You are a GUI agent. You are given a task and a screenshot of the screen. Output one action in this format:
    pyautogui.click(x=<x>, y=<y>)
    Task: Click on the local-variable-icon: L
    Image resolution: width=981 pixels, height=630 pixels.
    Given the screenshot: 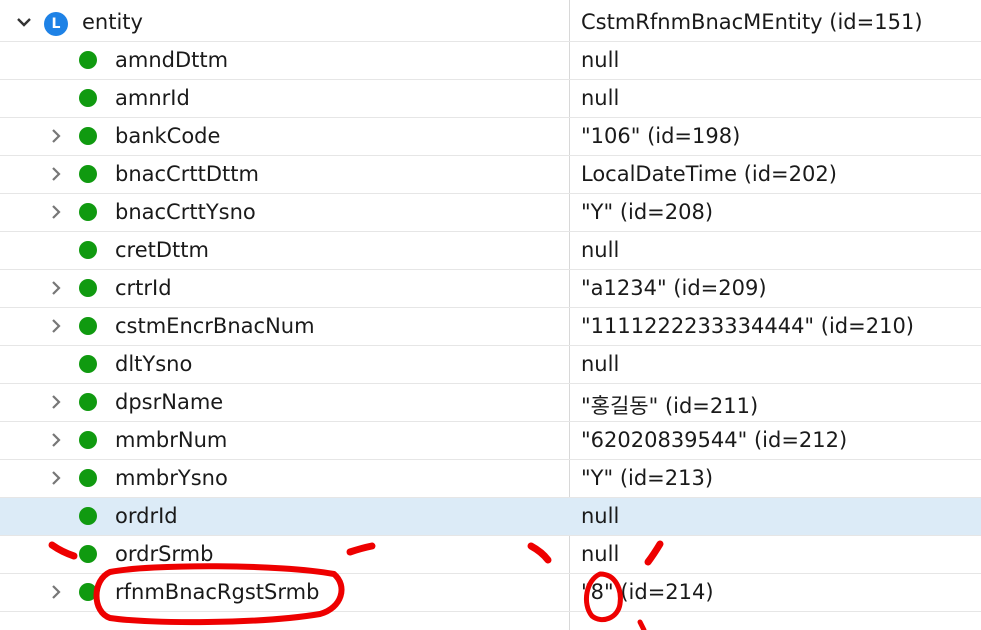 What is the action you would take?
    pyautogui.click(x=56, y=24)
    